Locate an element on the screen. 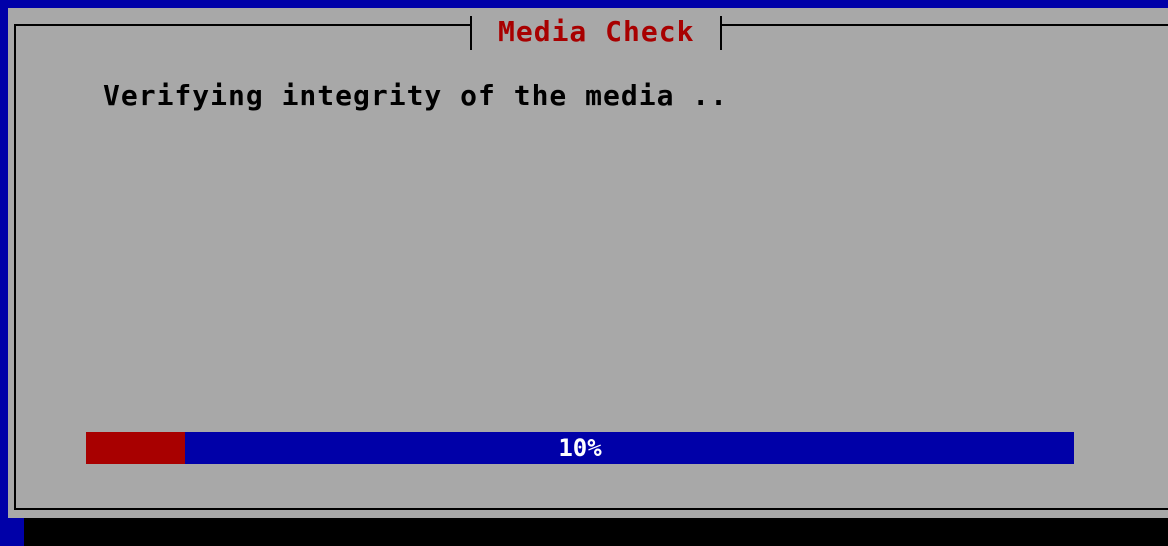 The height and width of the screenshot is (546, 1168). title-separator-left is located at coordinates (471, 33).